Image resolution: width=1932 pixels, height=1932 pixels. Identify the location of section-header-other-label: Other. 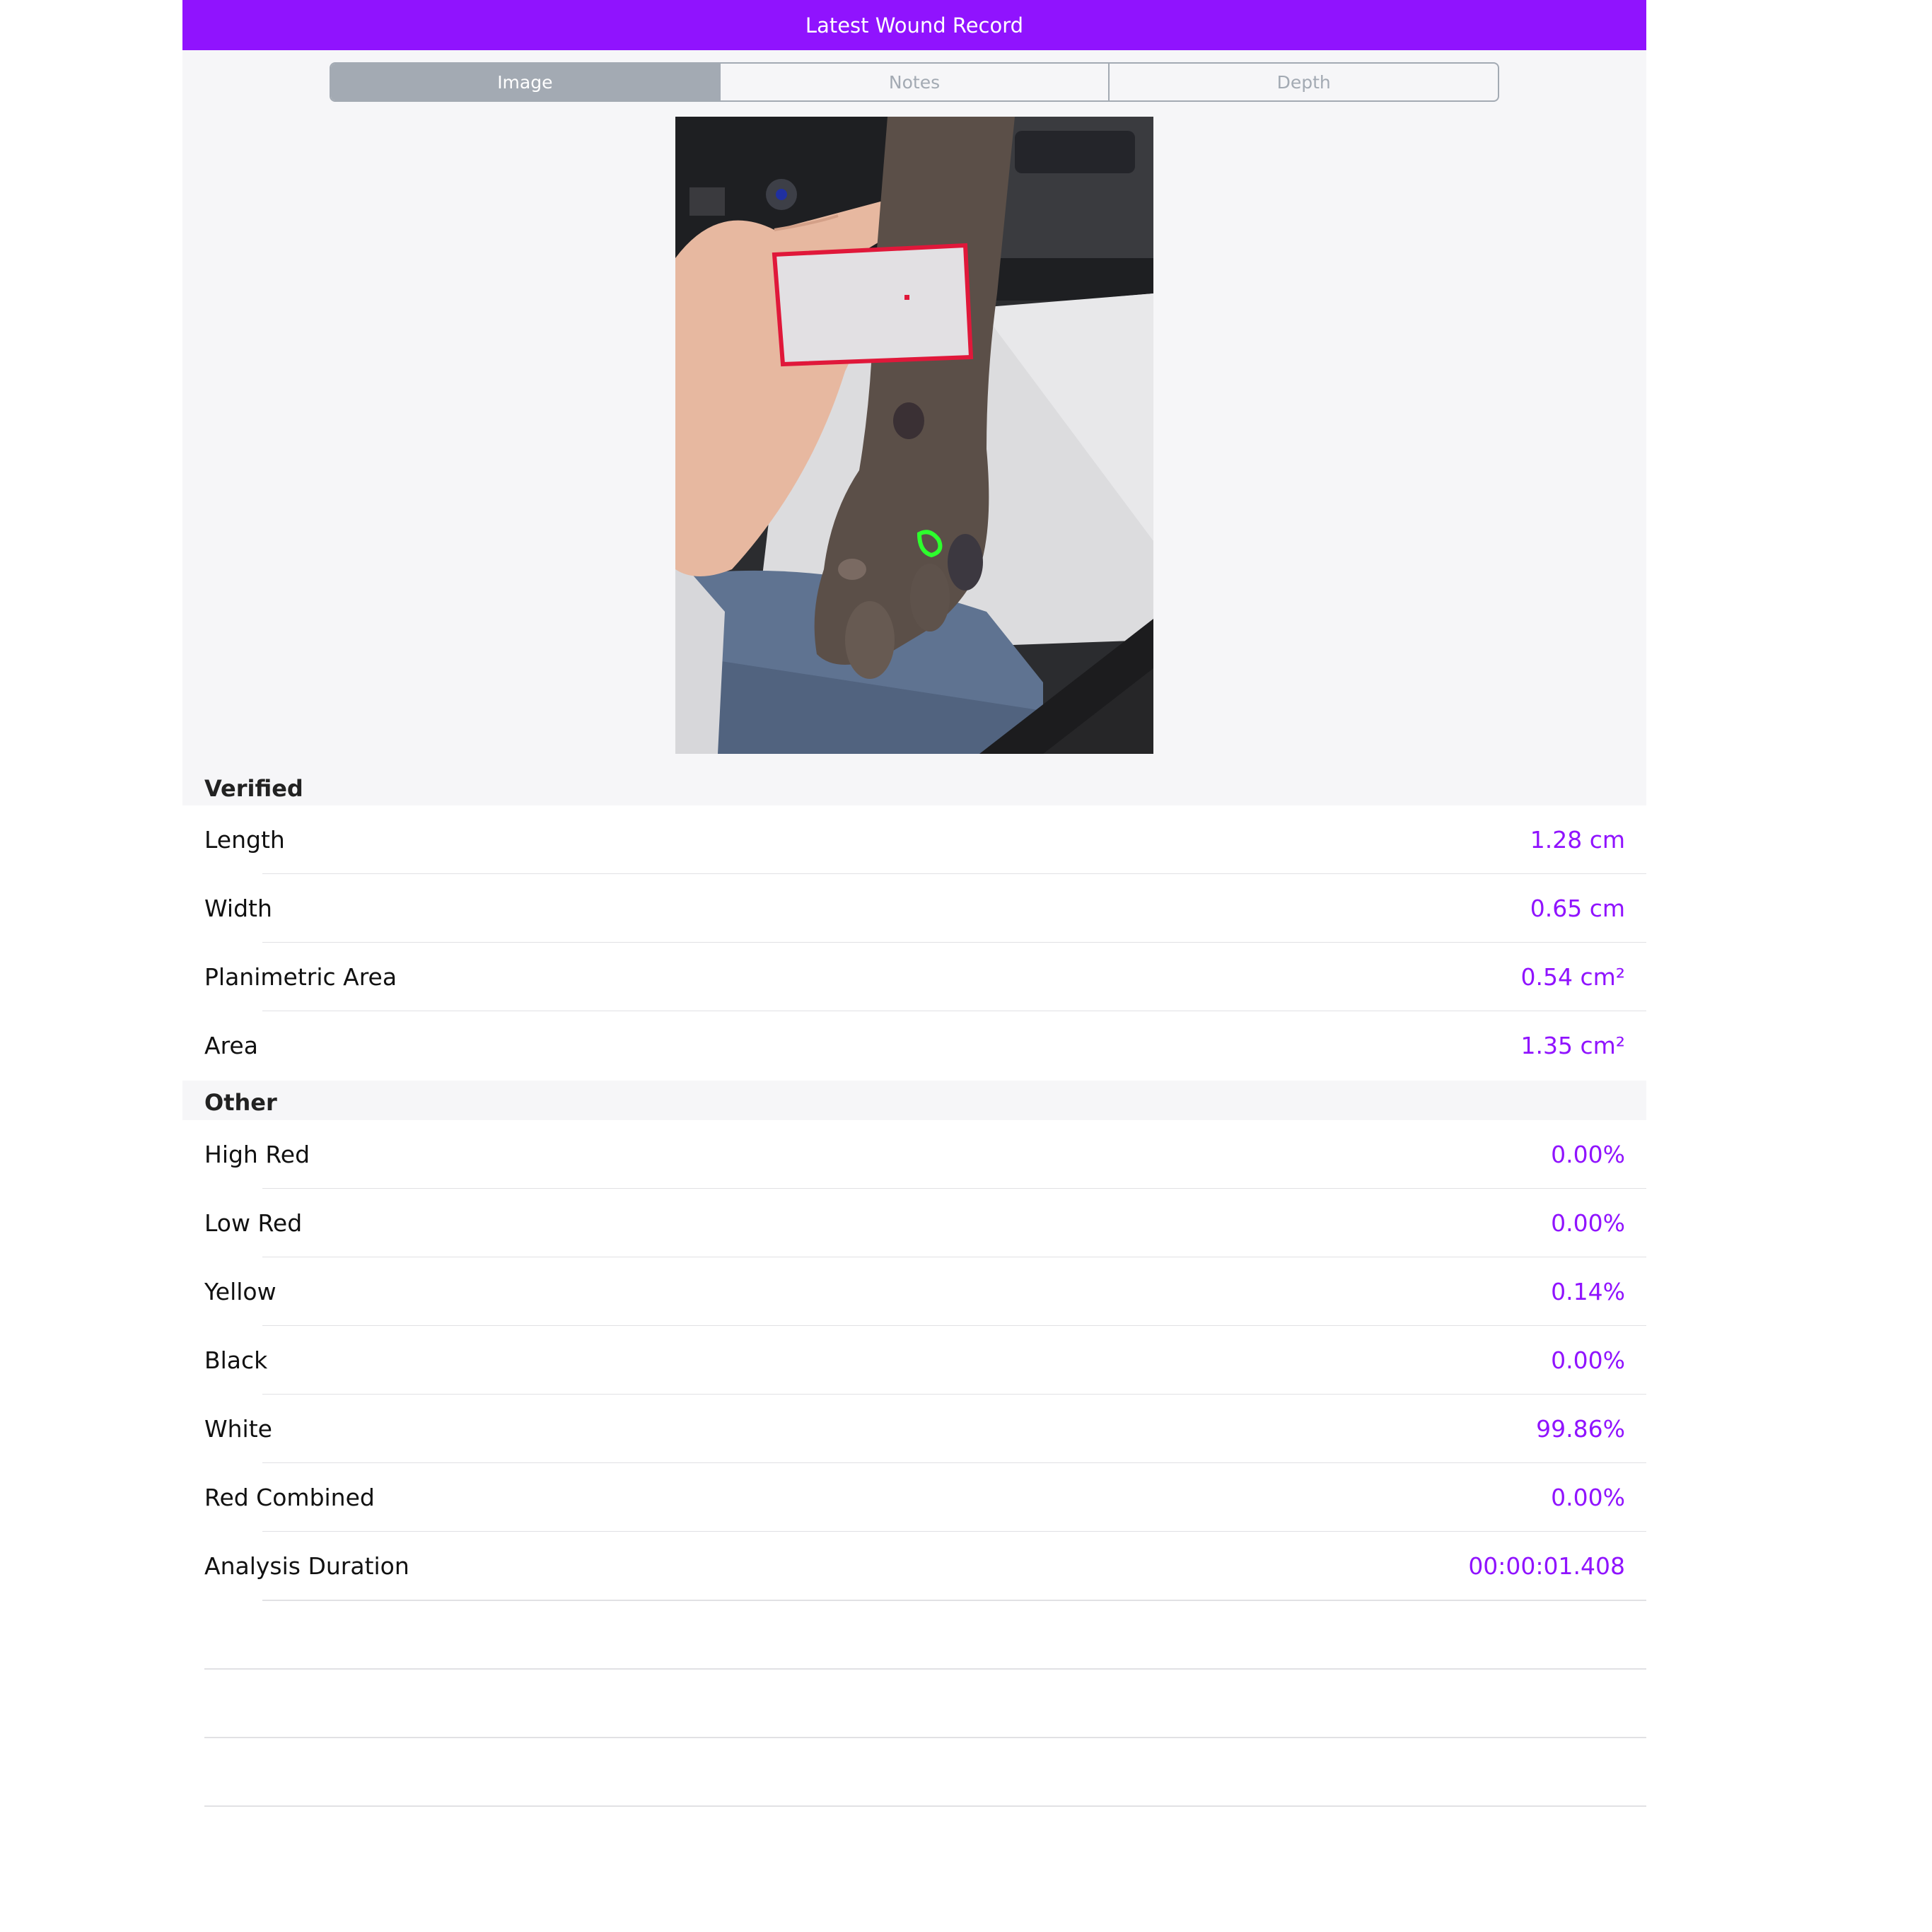
(240, 1102).